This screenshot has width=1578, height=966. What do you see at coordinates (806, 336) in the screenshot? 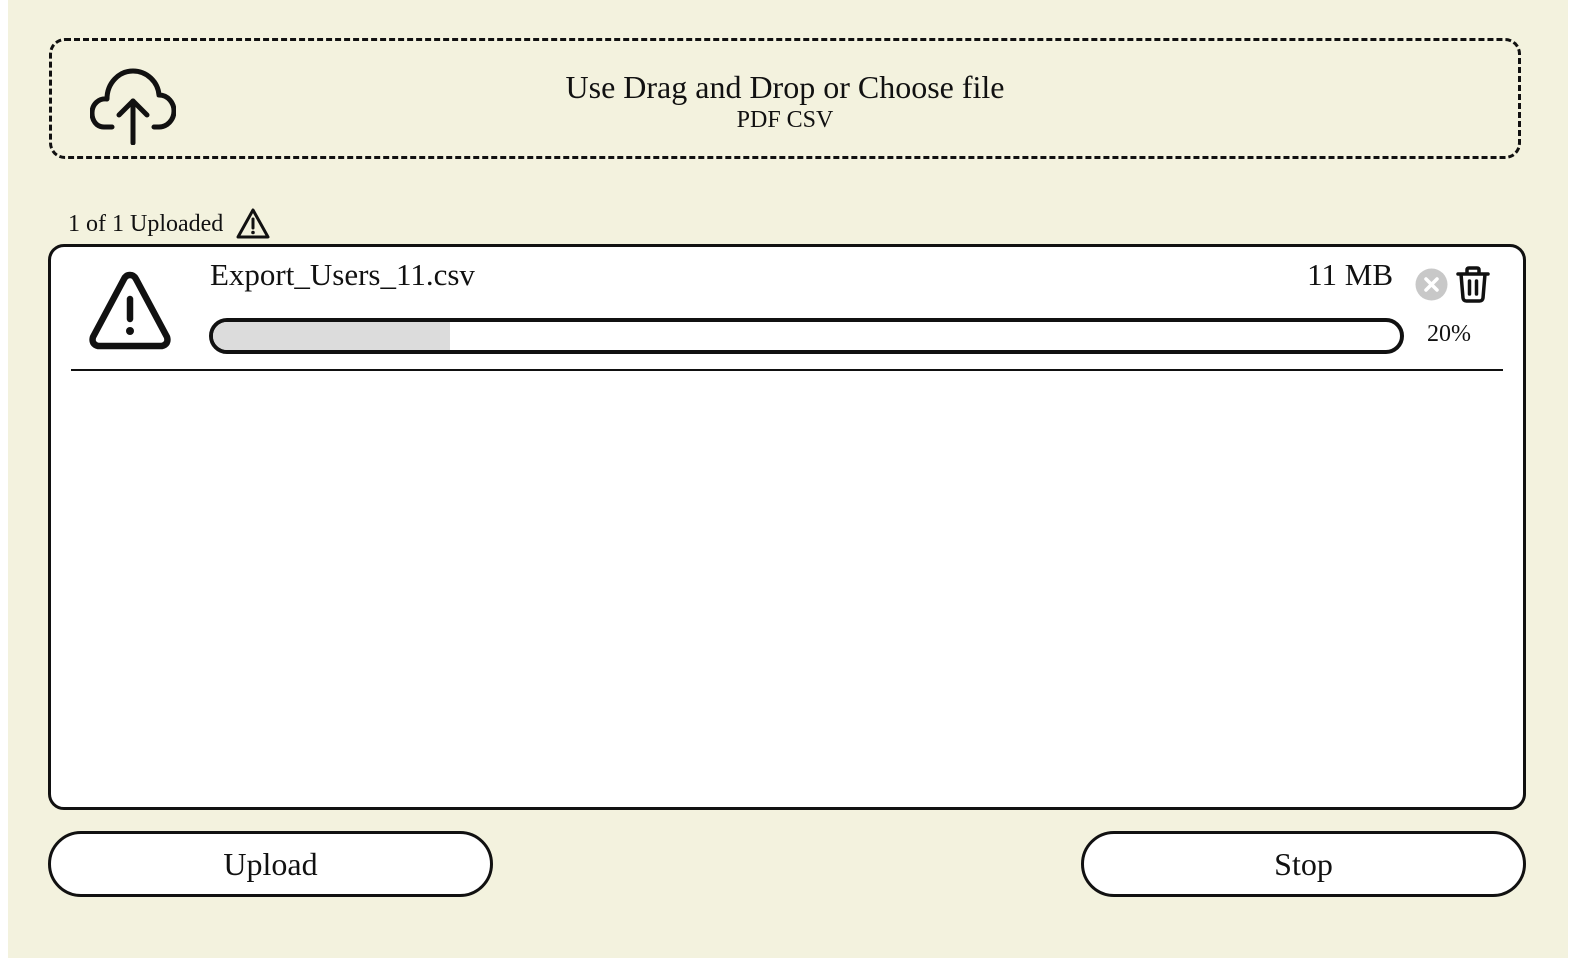
I see `upload-progress-bar` at bounding box center [806, 336].